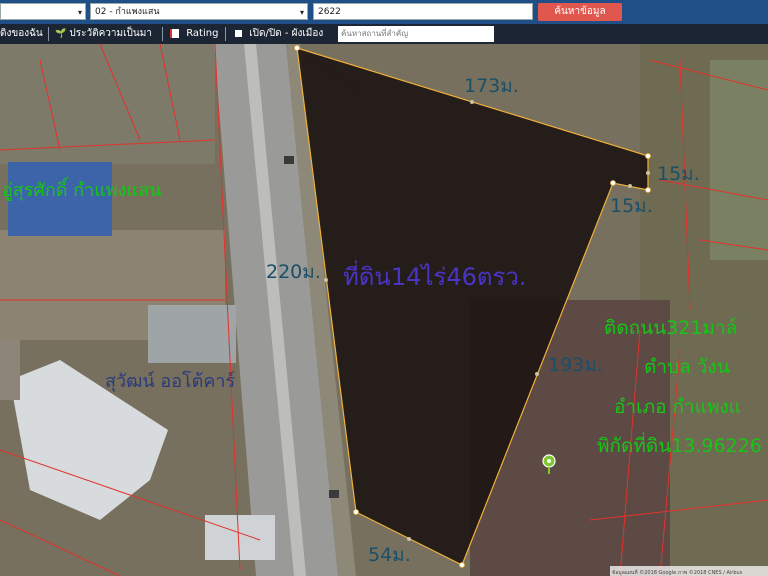 Image resolution: width=768 pixels, height=576 pixels. I want to click on green-field, so click(739, 160).